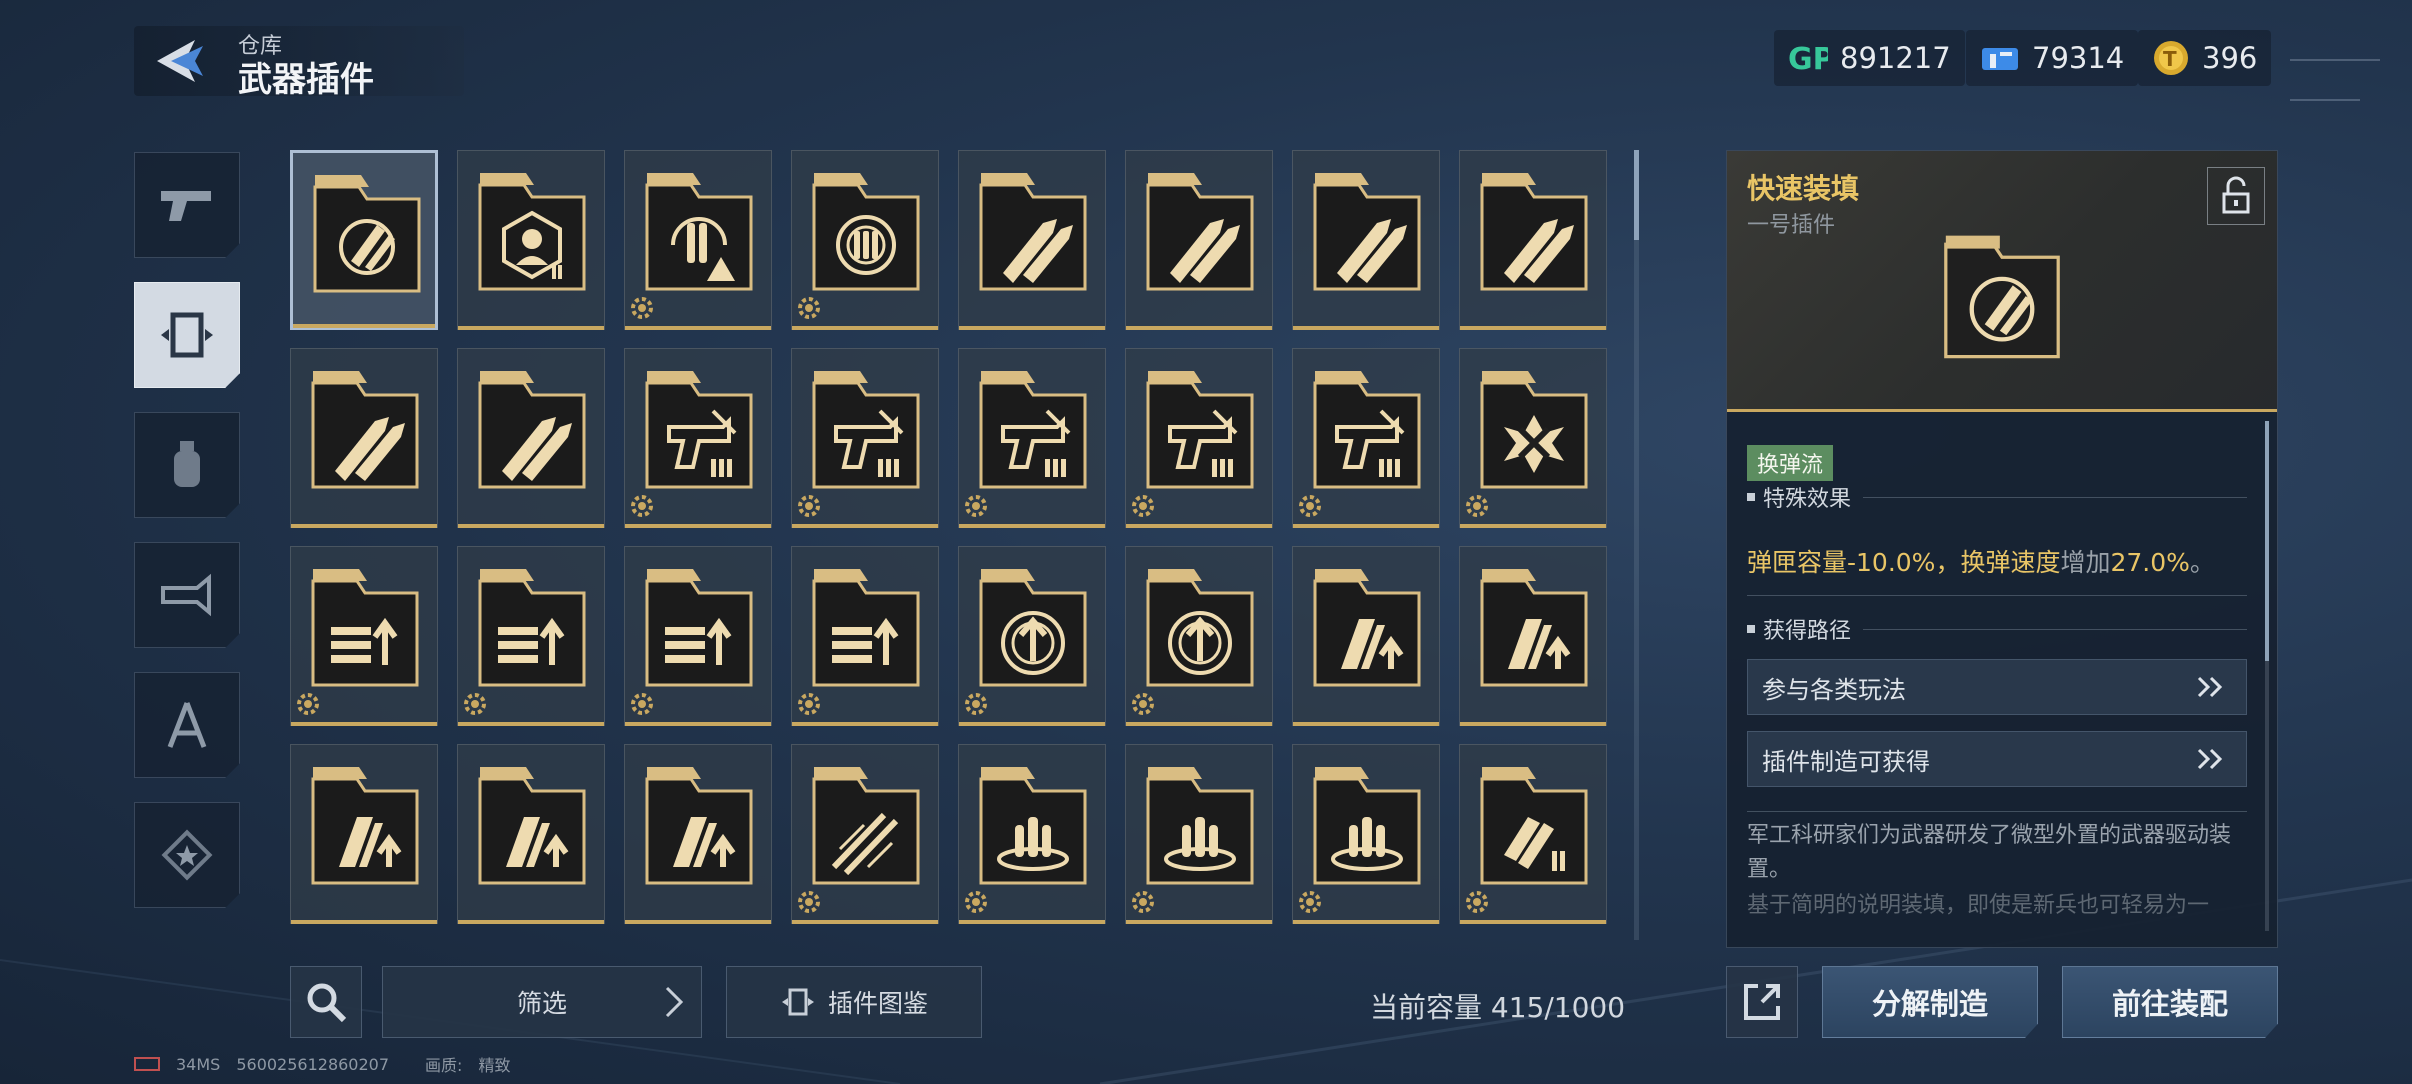  What do you see at coordinates (1930, 1002) in the screenshot?
I see `dismantle-button: 分解制造` at bounding box center [1930, 1002].